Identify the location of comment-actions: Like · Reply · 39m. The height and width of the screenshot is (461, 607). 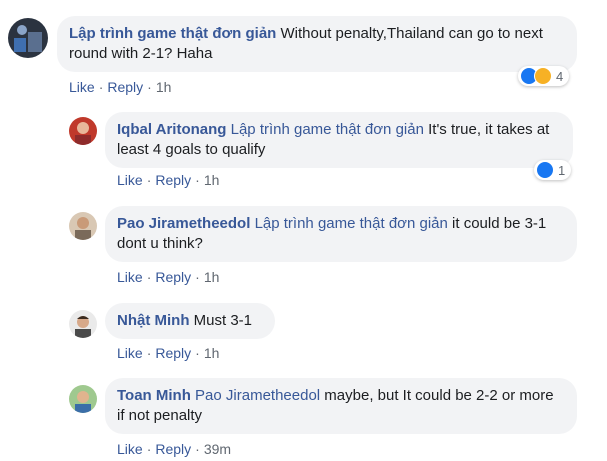
(174, 449).